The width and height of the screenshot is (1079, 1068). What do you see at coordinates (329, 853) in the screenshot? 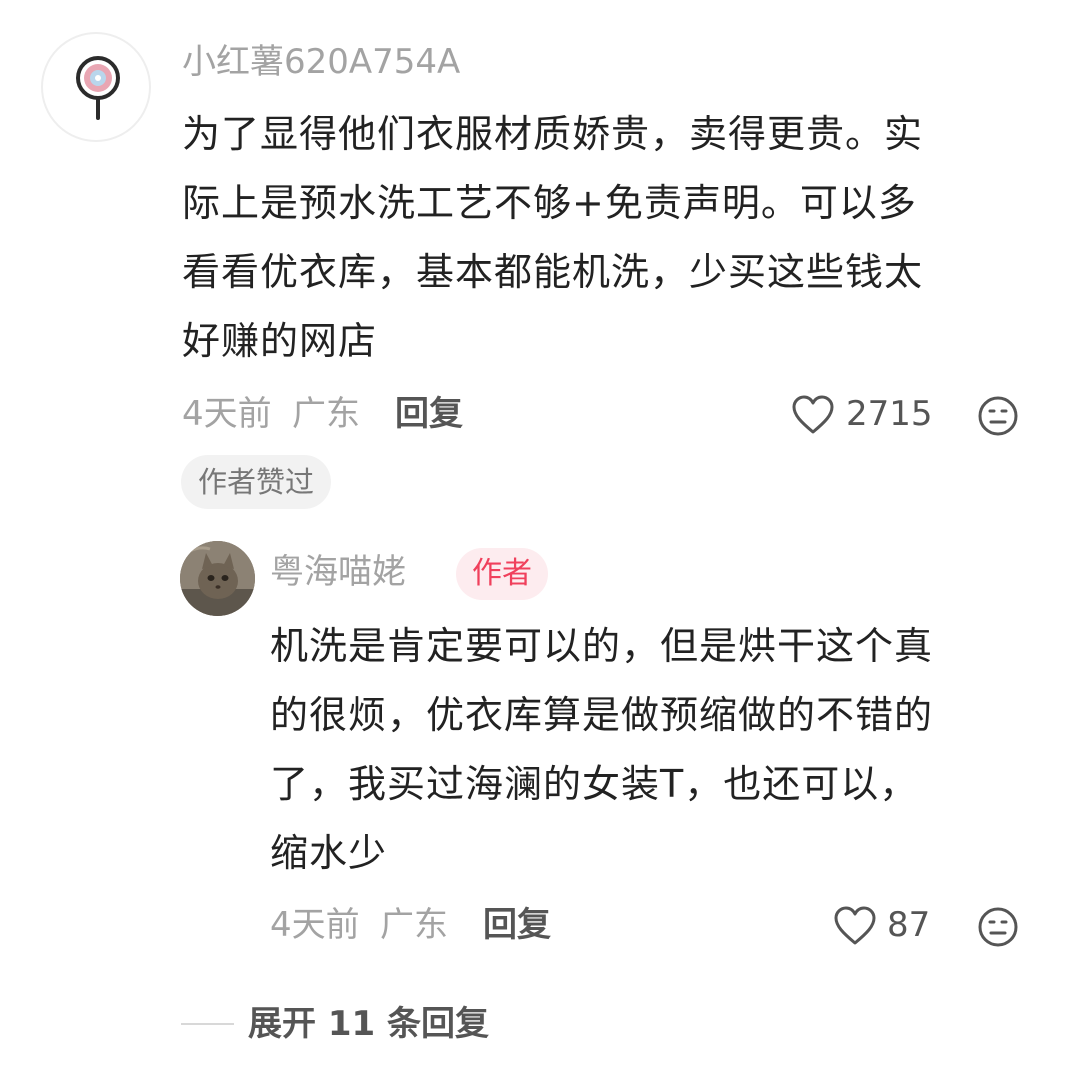
I see `reply-line: 缩水少` at bounding box center [329, 853].